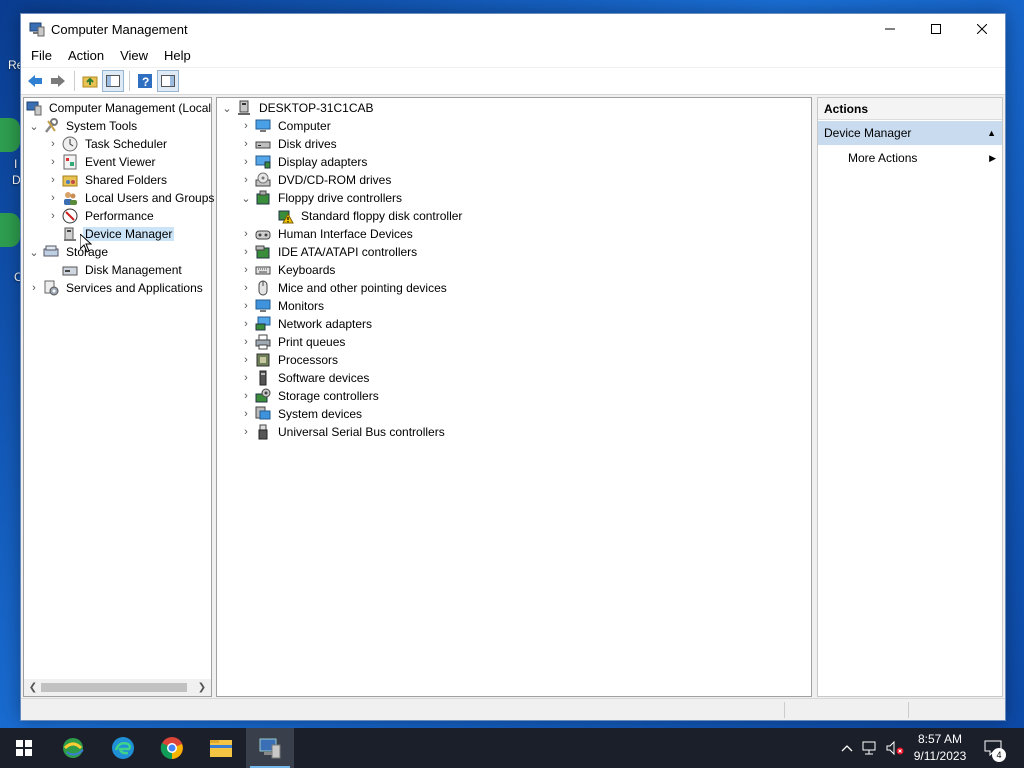  What do you see at coordinates (83, 126) in the screenshot?
I see `tree-item-system-tools: ⌄ System Tools` at bounding box center [83, 126].